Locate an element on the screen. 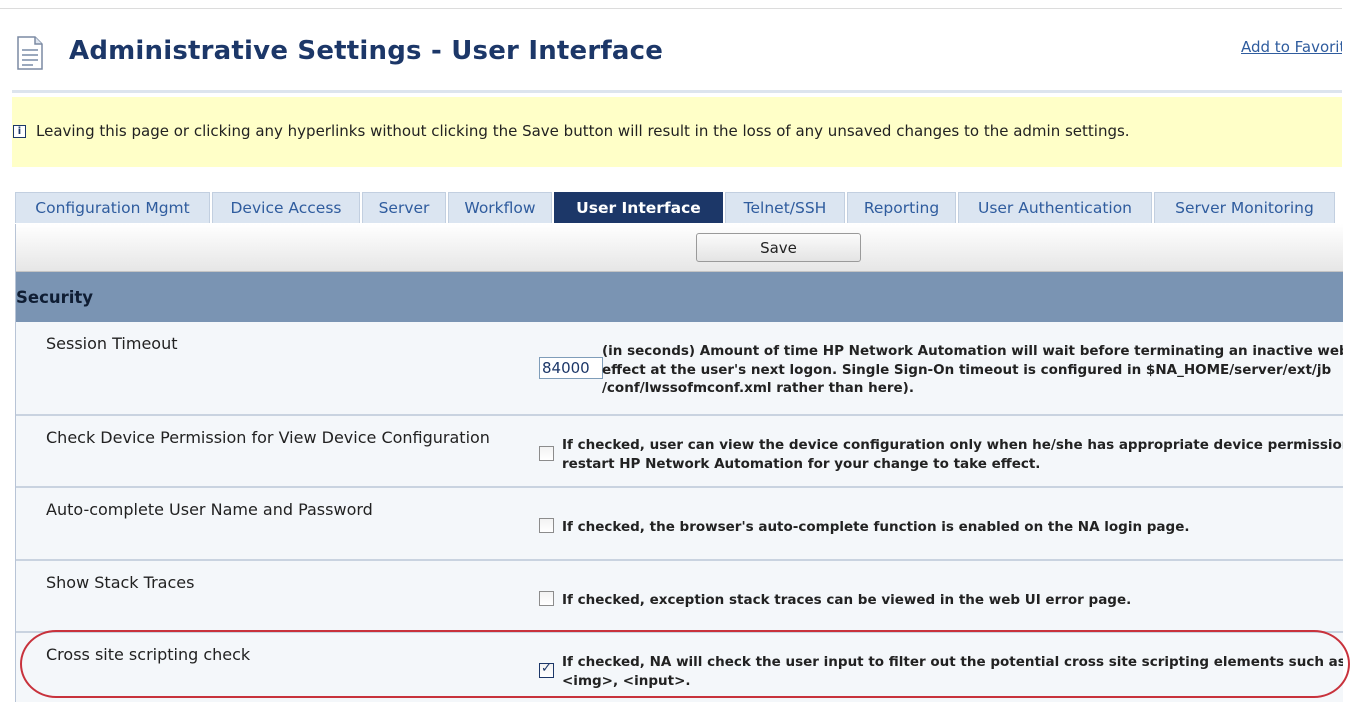 The height and width of the screenshot is (702, 1356). add-to-favorites-link: Add to Favorites is located at coordinates (1291, 47).